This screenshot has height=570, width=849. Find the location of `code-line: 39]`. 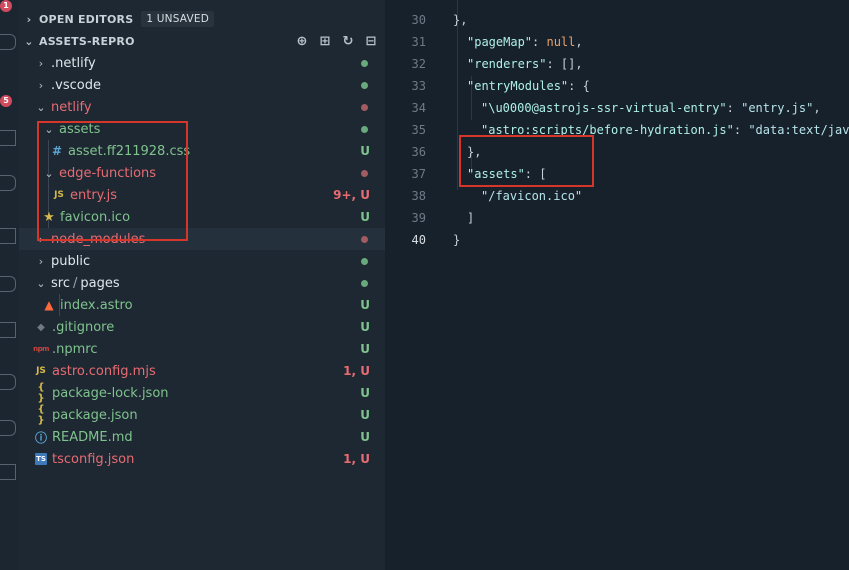

code-line: 39] is located at coordinates (617, 218).